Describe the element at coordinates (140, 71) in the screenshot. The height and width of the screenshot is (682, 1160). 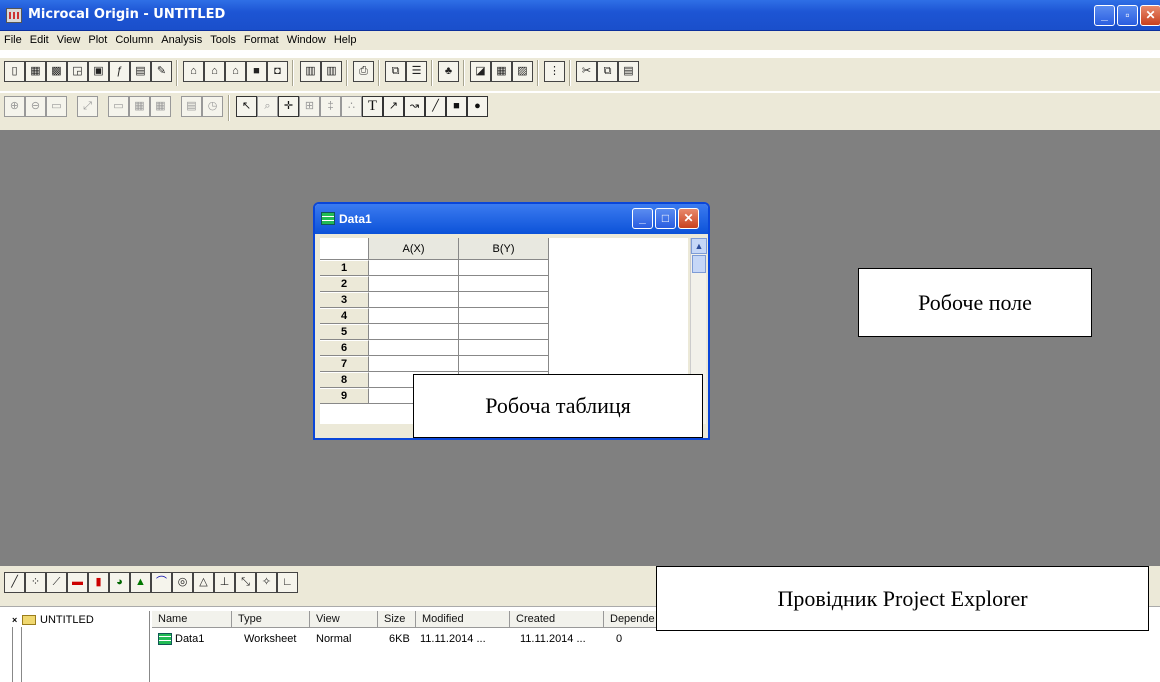
I see `new-layout-icon: ▤` at that location.